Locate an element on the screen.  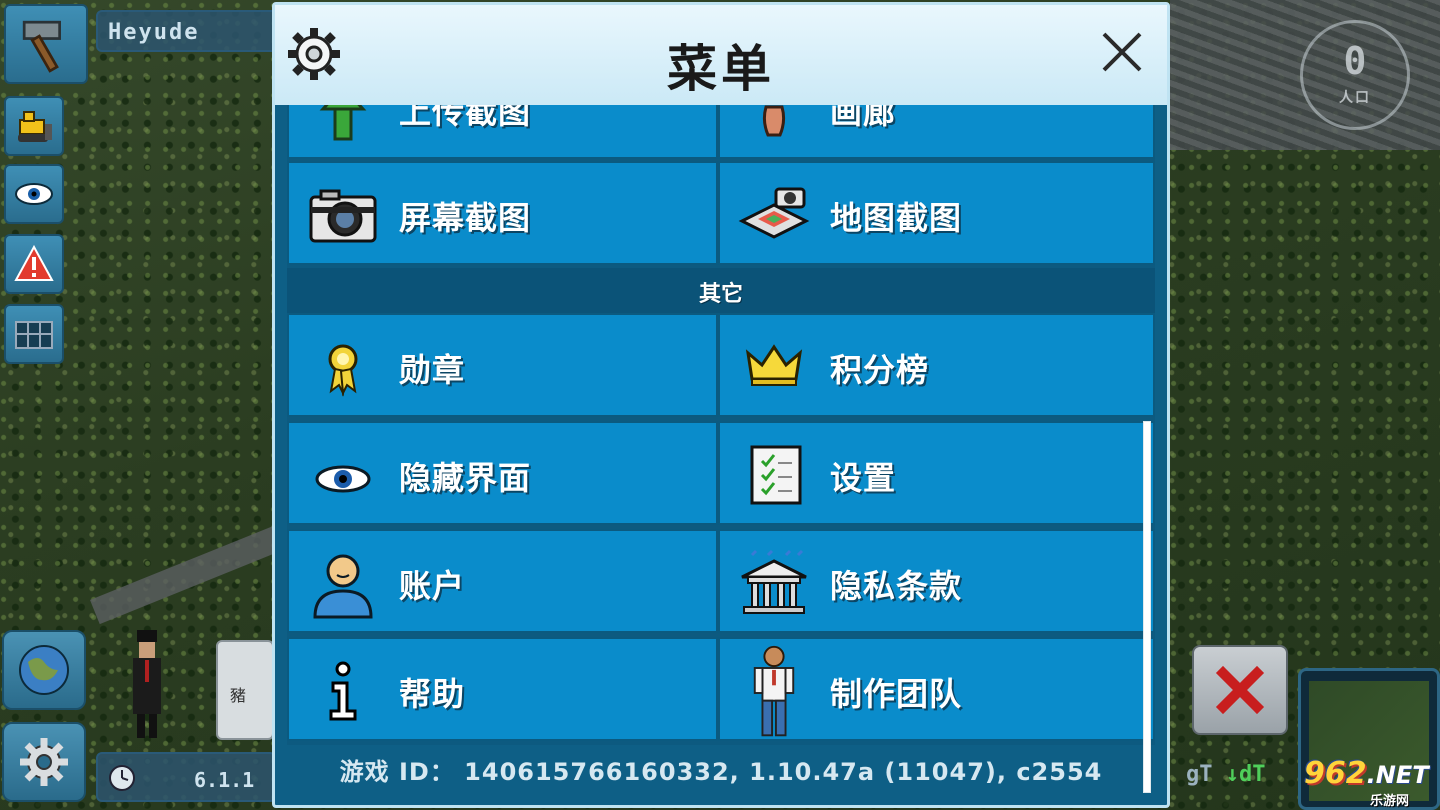
settings-gear-button is located at coordinates (44, 762).